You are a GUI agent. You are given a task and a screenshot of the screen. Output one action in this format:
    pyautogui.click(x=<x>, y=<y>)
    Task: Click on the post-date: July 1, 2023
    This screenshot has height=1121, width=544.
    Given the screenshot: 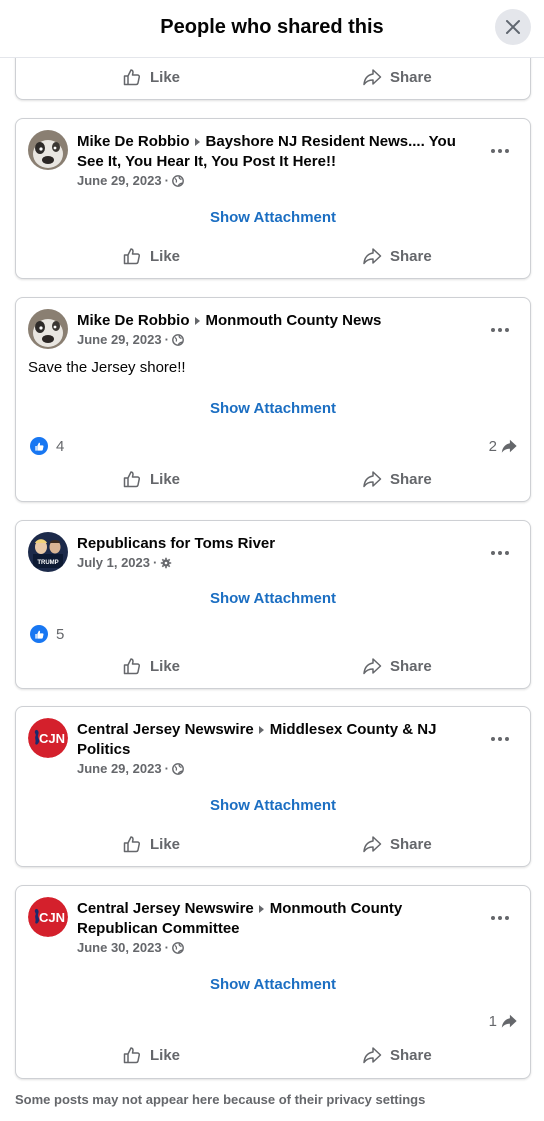 What is the action you would take?
    pyautogui.click(x=113, y=562)
    